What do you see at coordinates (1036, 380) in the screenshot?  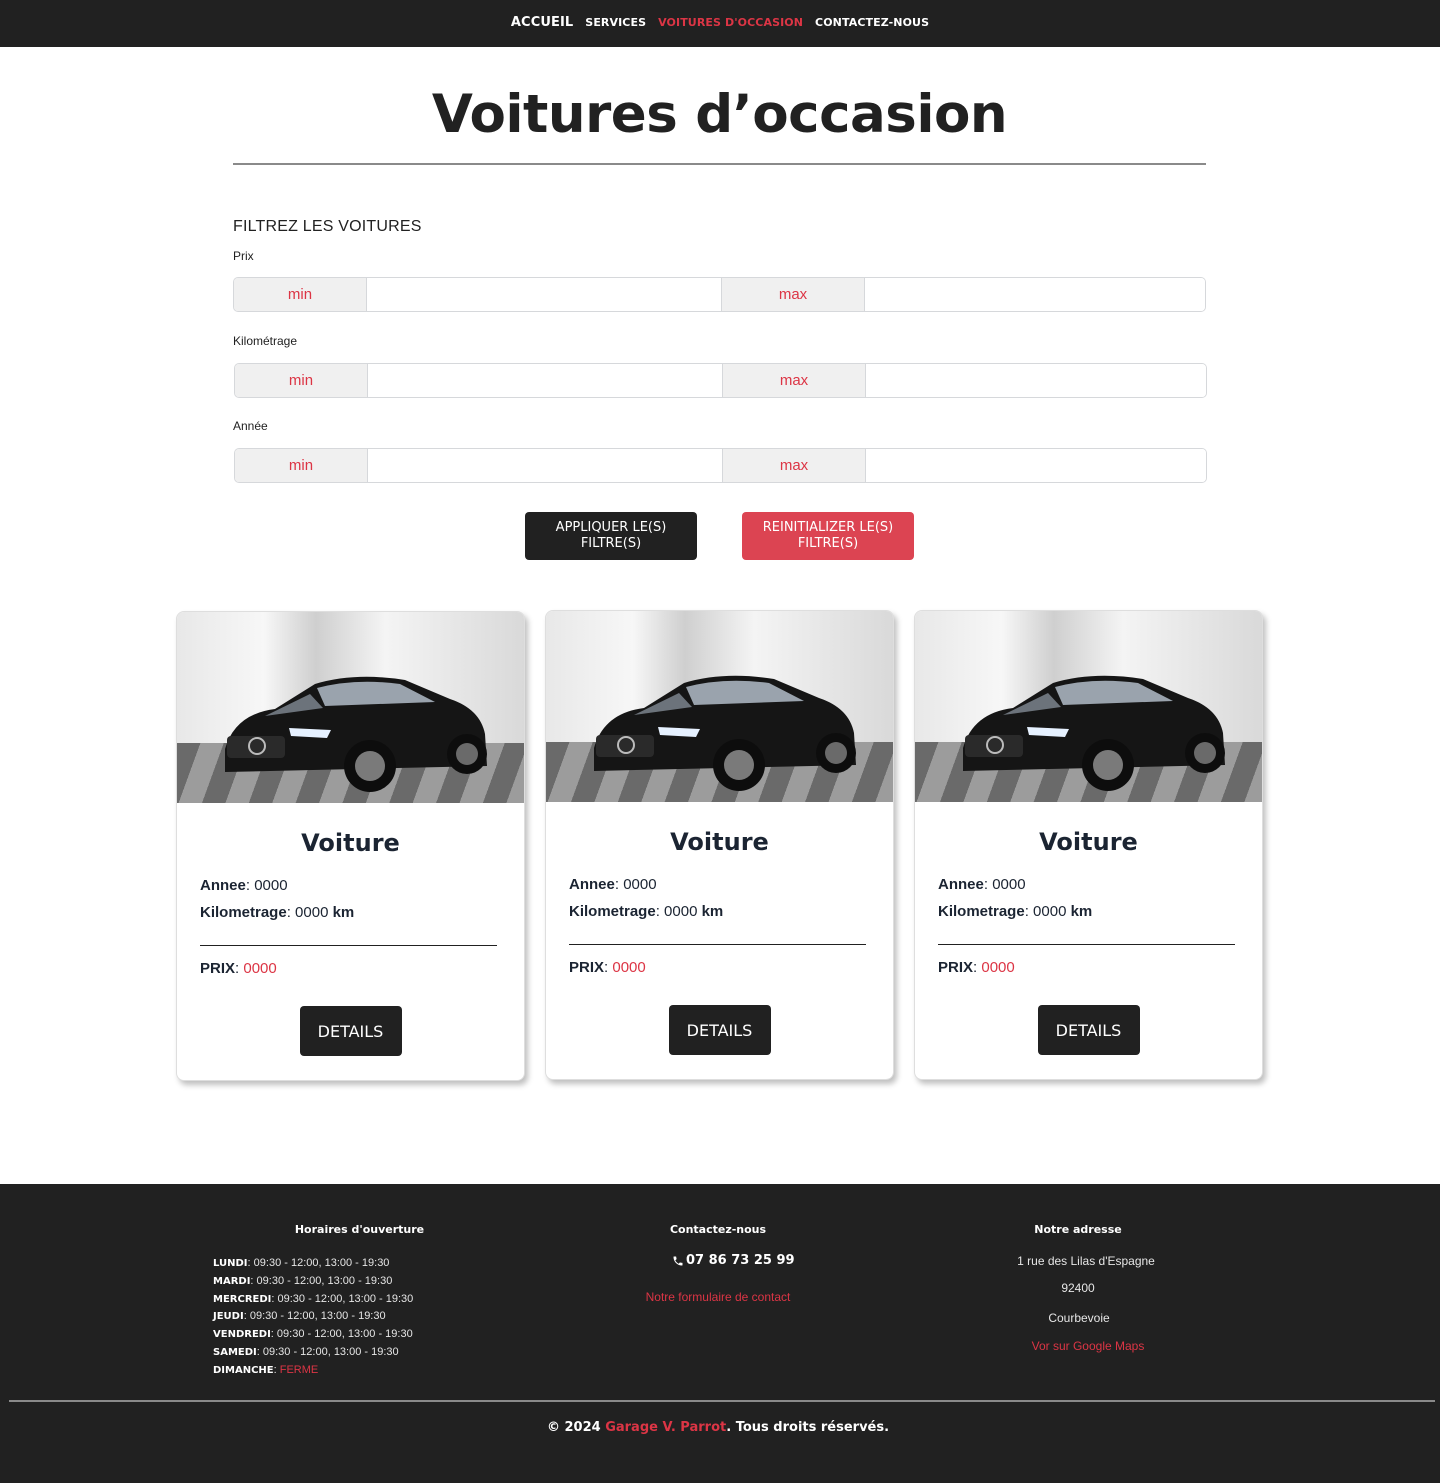 I see `kilometrage-max-input` at bounding box center [1036, 380].